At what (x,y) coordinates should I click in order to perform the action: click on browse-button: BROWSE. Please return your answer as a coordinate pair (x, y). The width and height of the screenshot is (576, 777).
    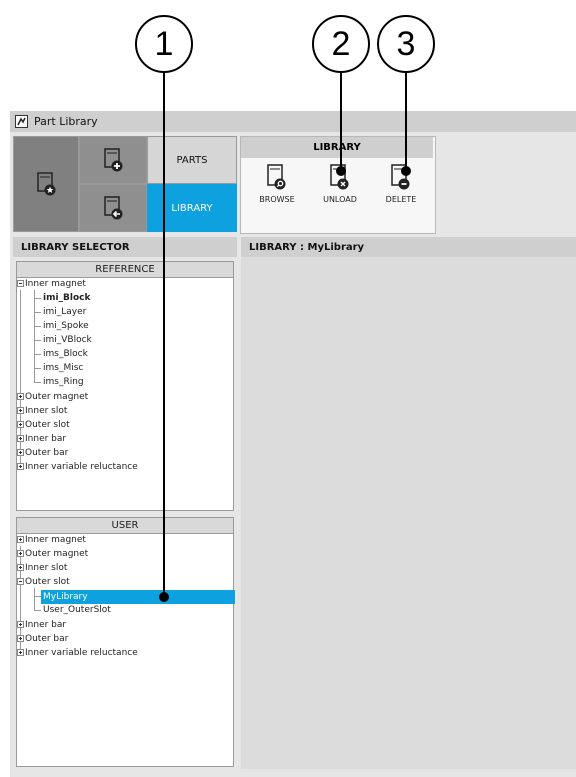
    Looking at the image, I should click on (277, 193).